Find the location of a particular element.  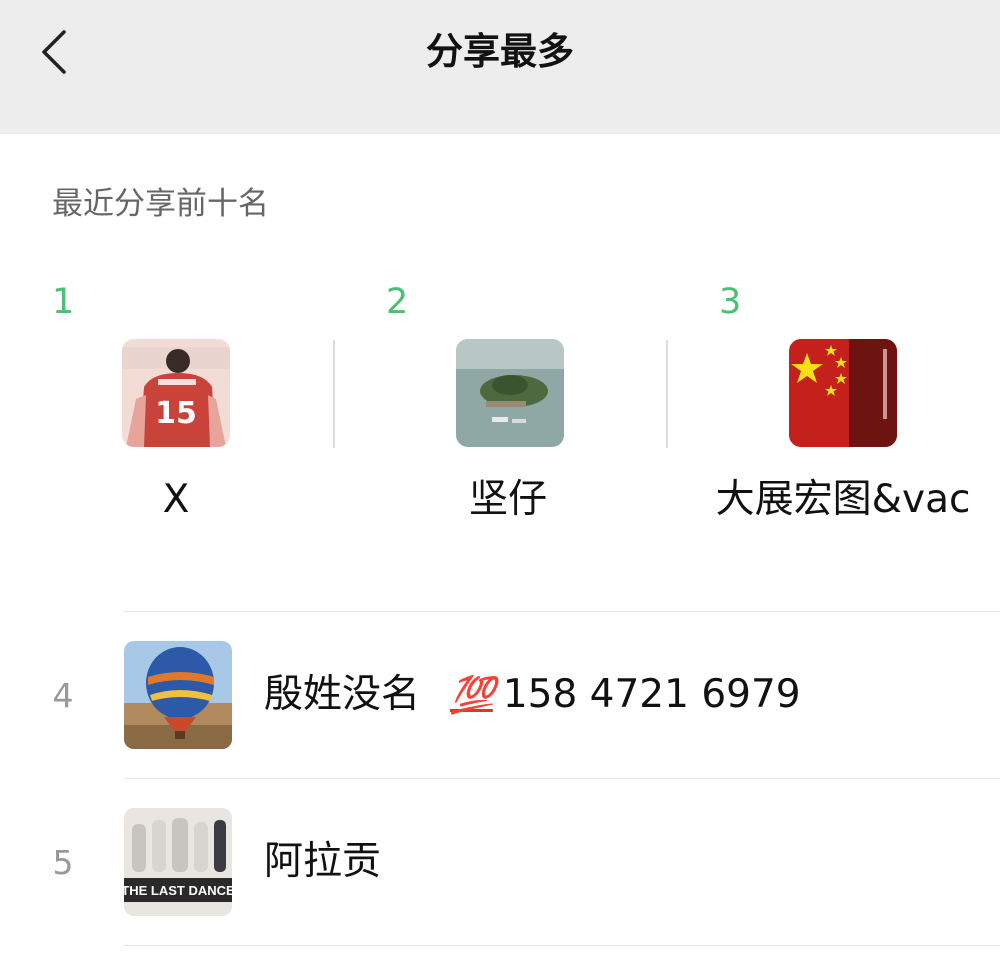

user-name: 大展宏图&vac is located at coordinates (843, 499).